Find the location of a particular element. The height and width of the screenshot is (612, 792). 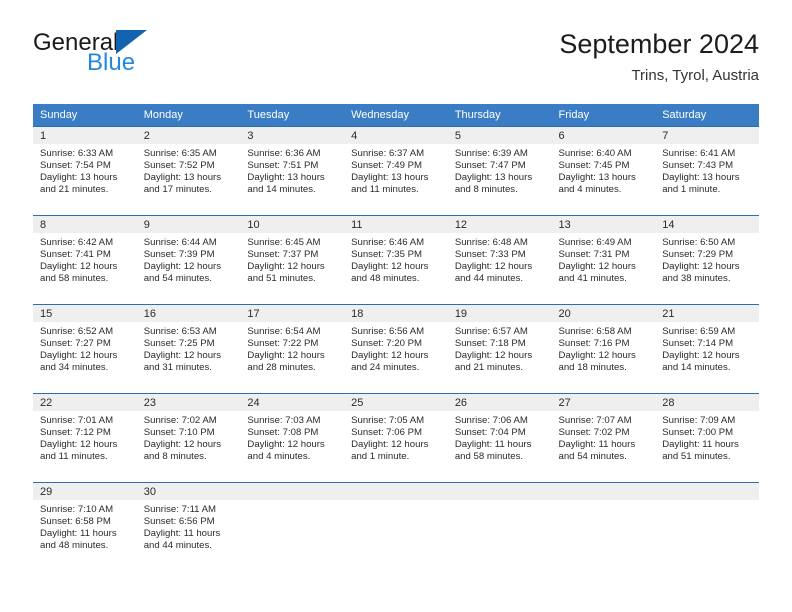

day-number: 30 is located at coordinates (188, 491).